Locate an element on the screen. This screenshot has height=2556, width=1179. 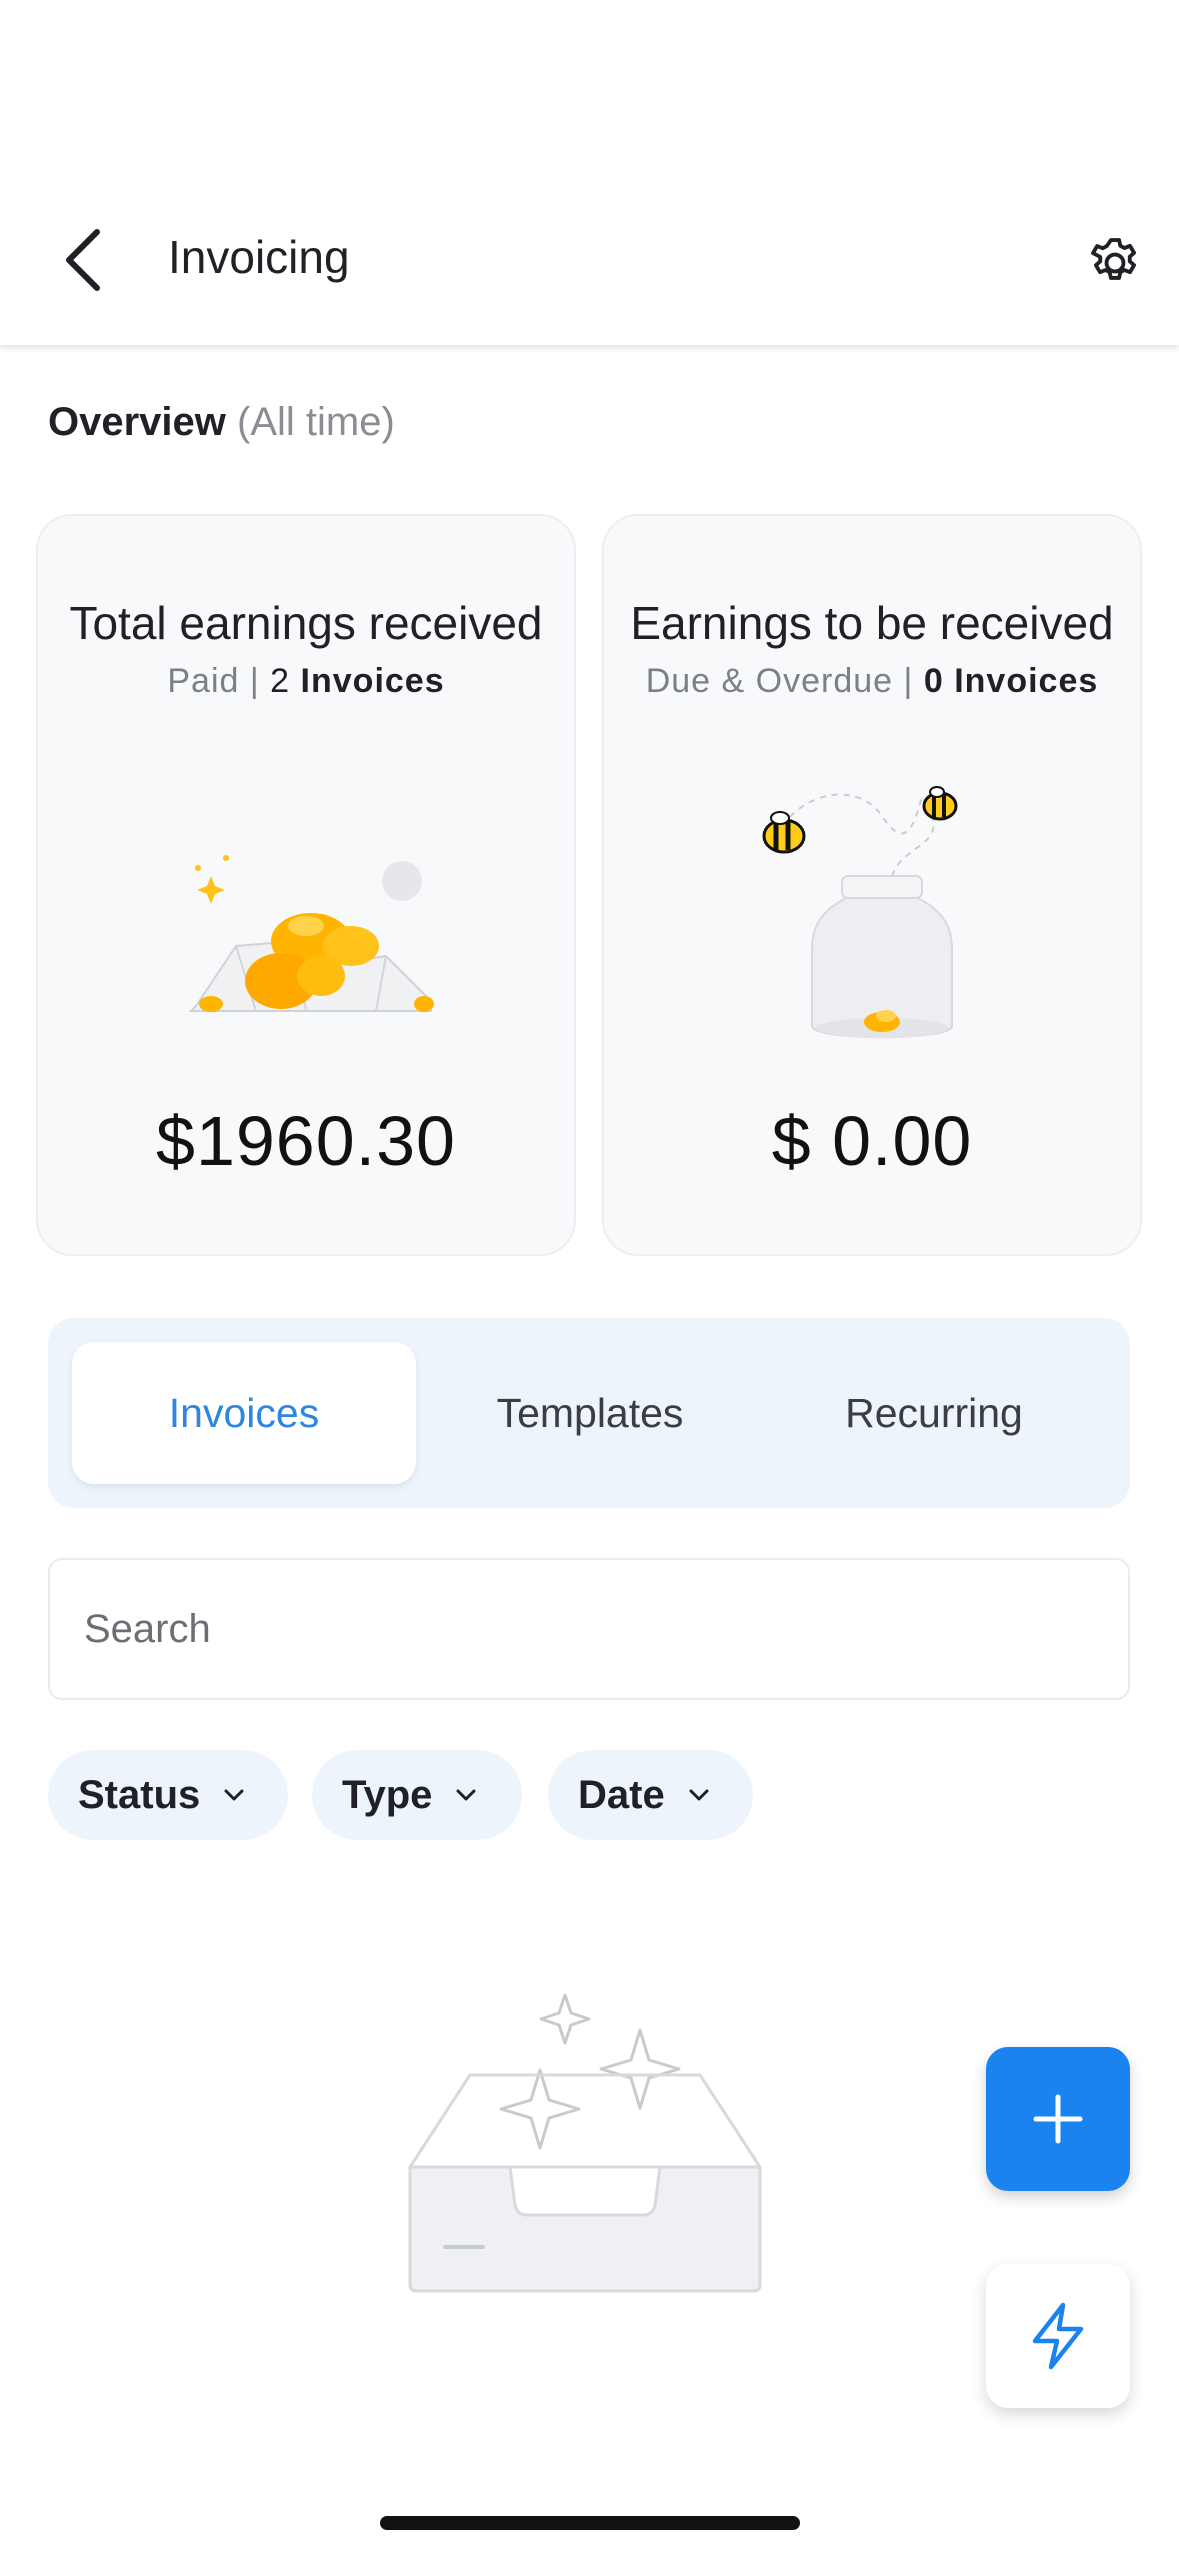
chevron-left-icon is located at coordinates (83, 259).